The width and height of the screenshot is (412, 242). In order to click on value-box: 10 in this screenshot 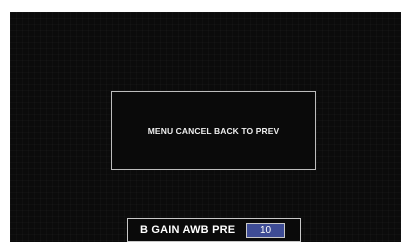, I will do `click(265, 230)`.